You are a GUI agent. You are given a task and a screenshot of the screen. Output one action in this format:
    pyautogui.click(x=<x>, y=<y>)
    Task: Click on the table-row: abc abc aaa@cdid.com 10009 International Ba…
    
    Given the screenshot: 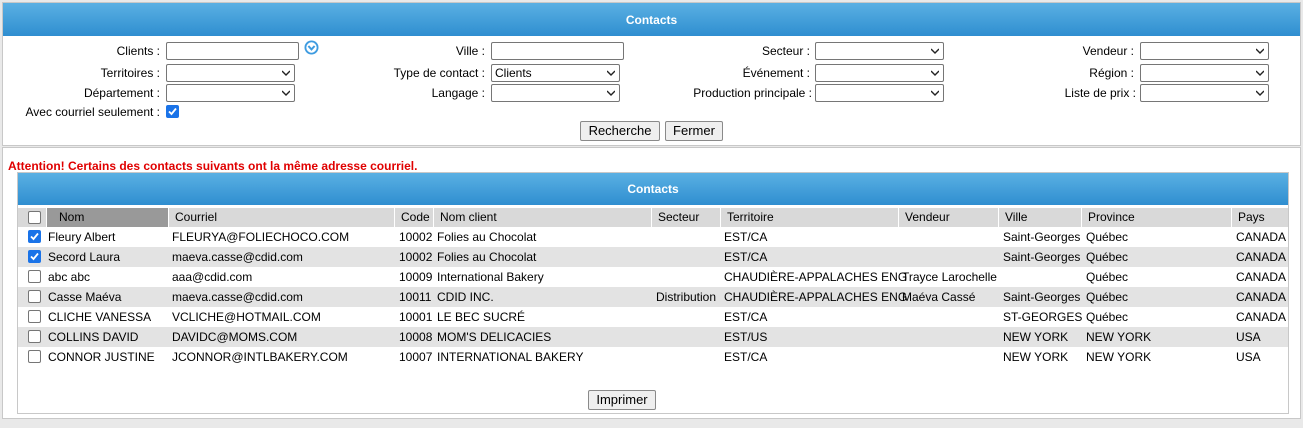 What is the action you would take?
    pyautogui.click(x=653, y=277)
    